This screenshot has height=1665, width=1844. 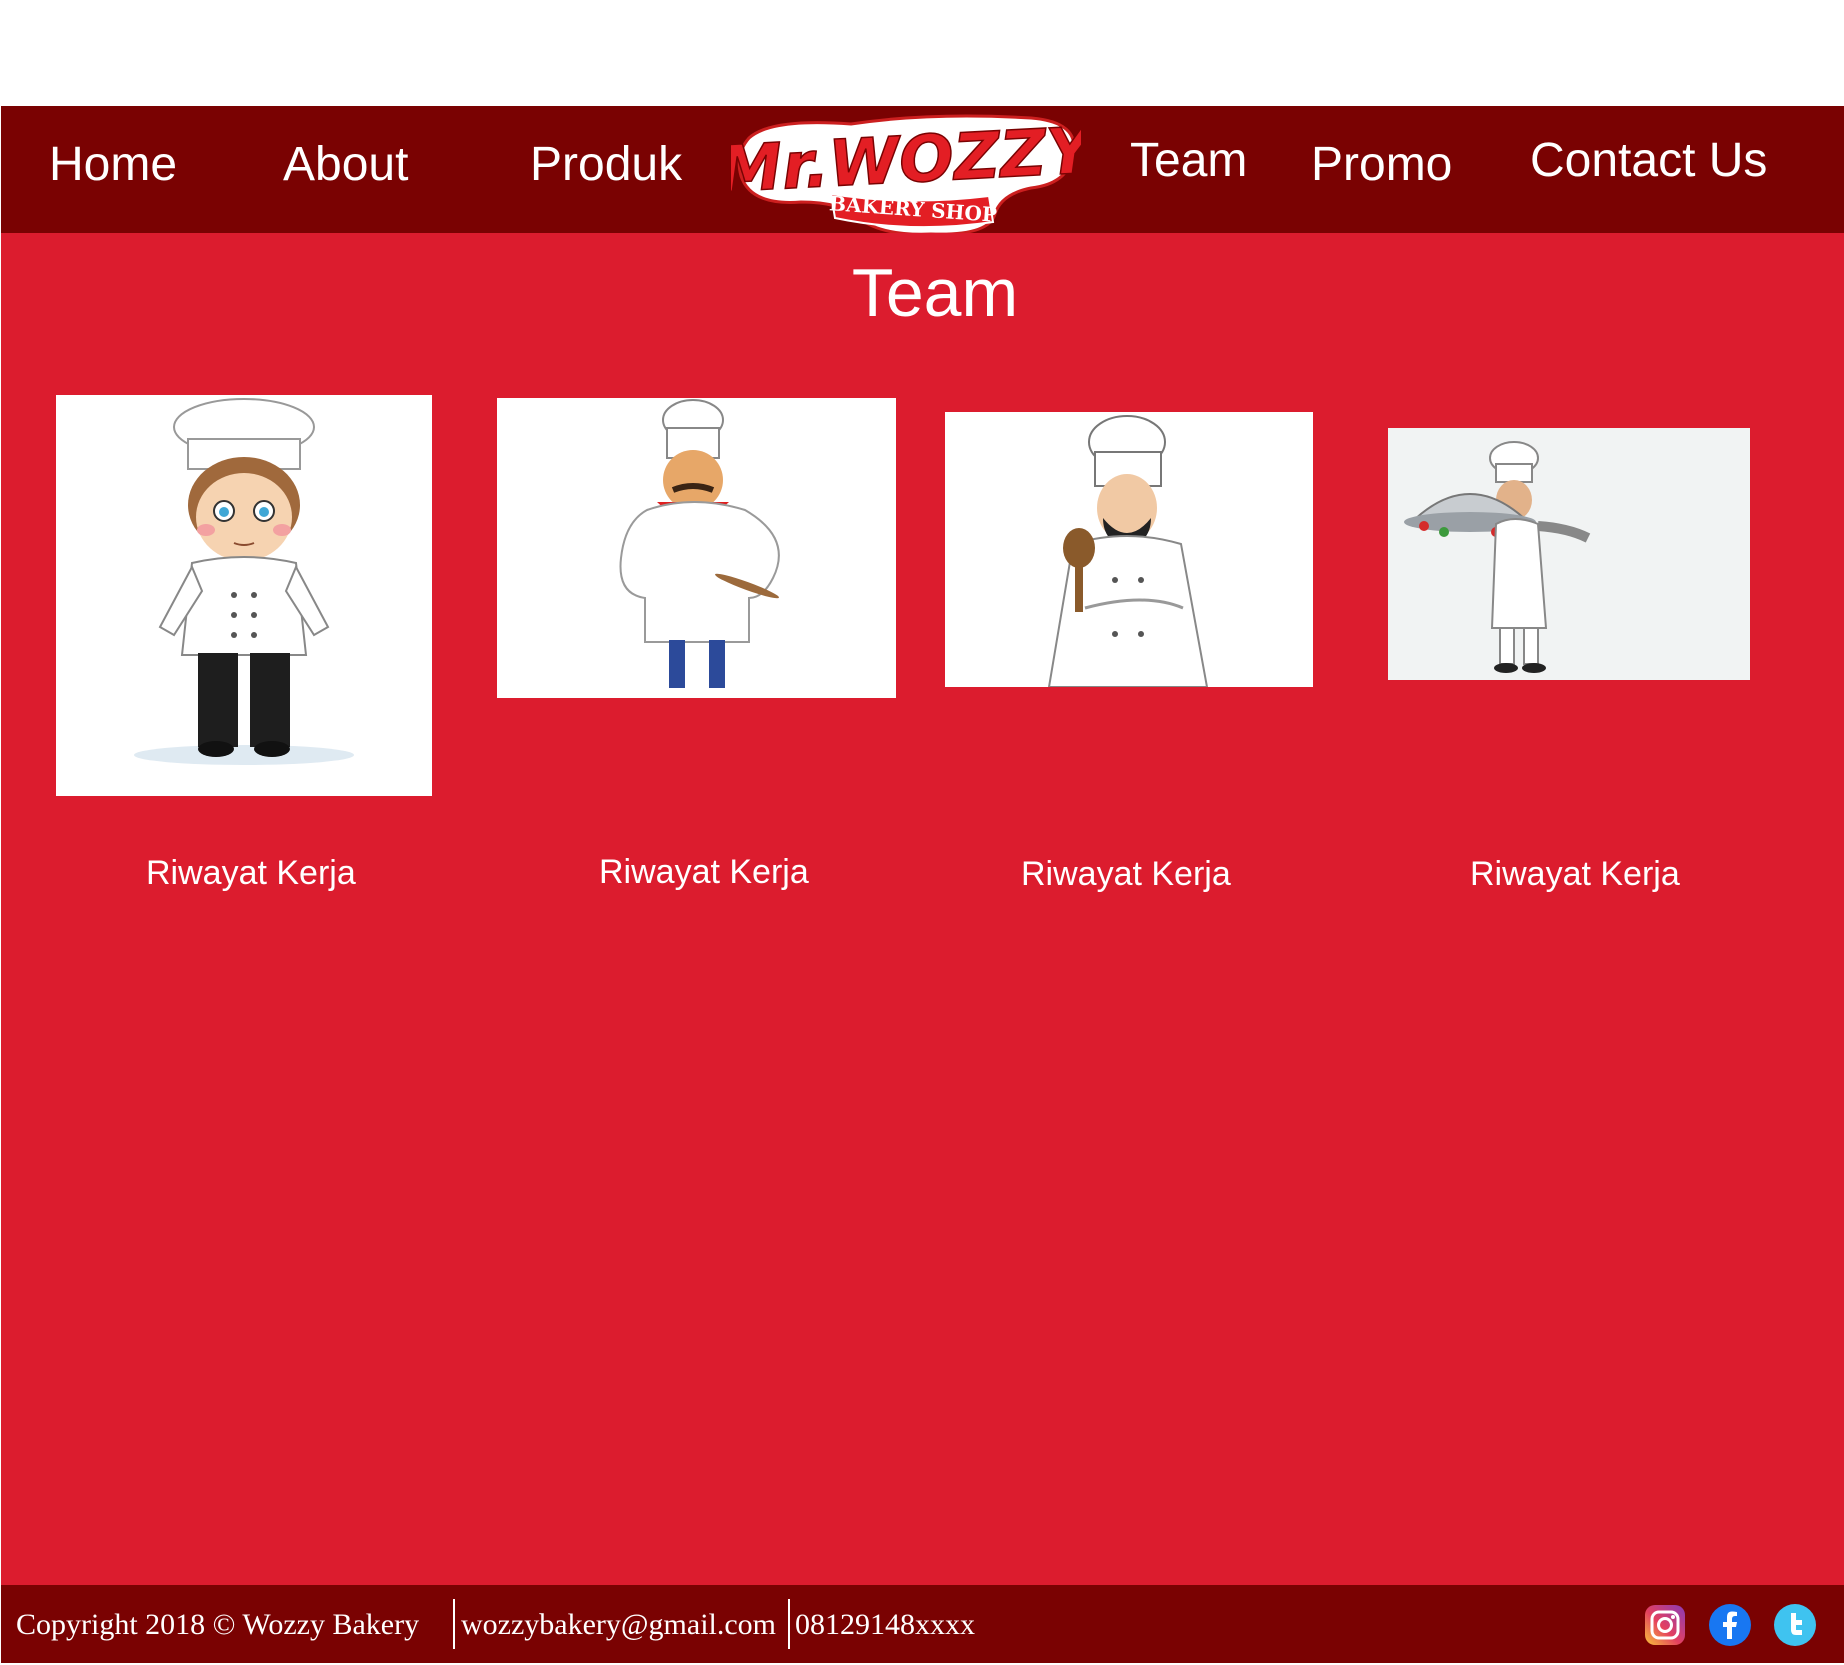 I want to click on page-title: Team, so click(x=935, y=293).